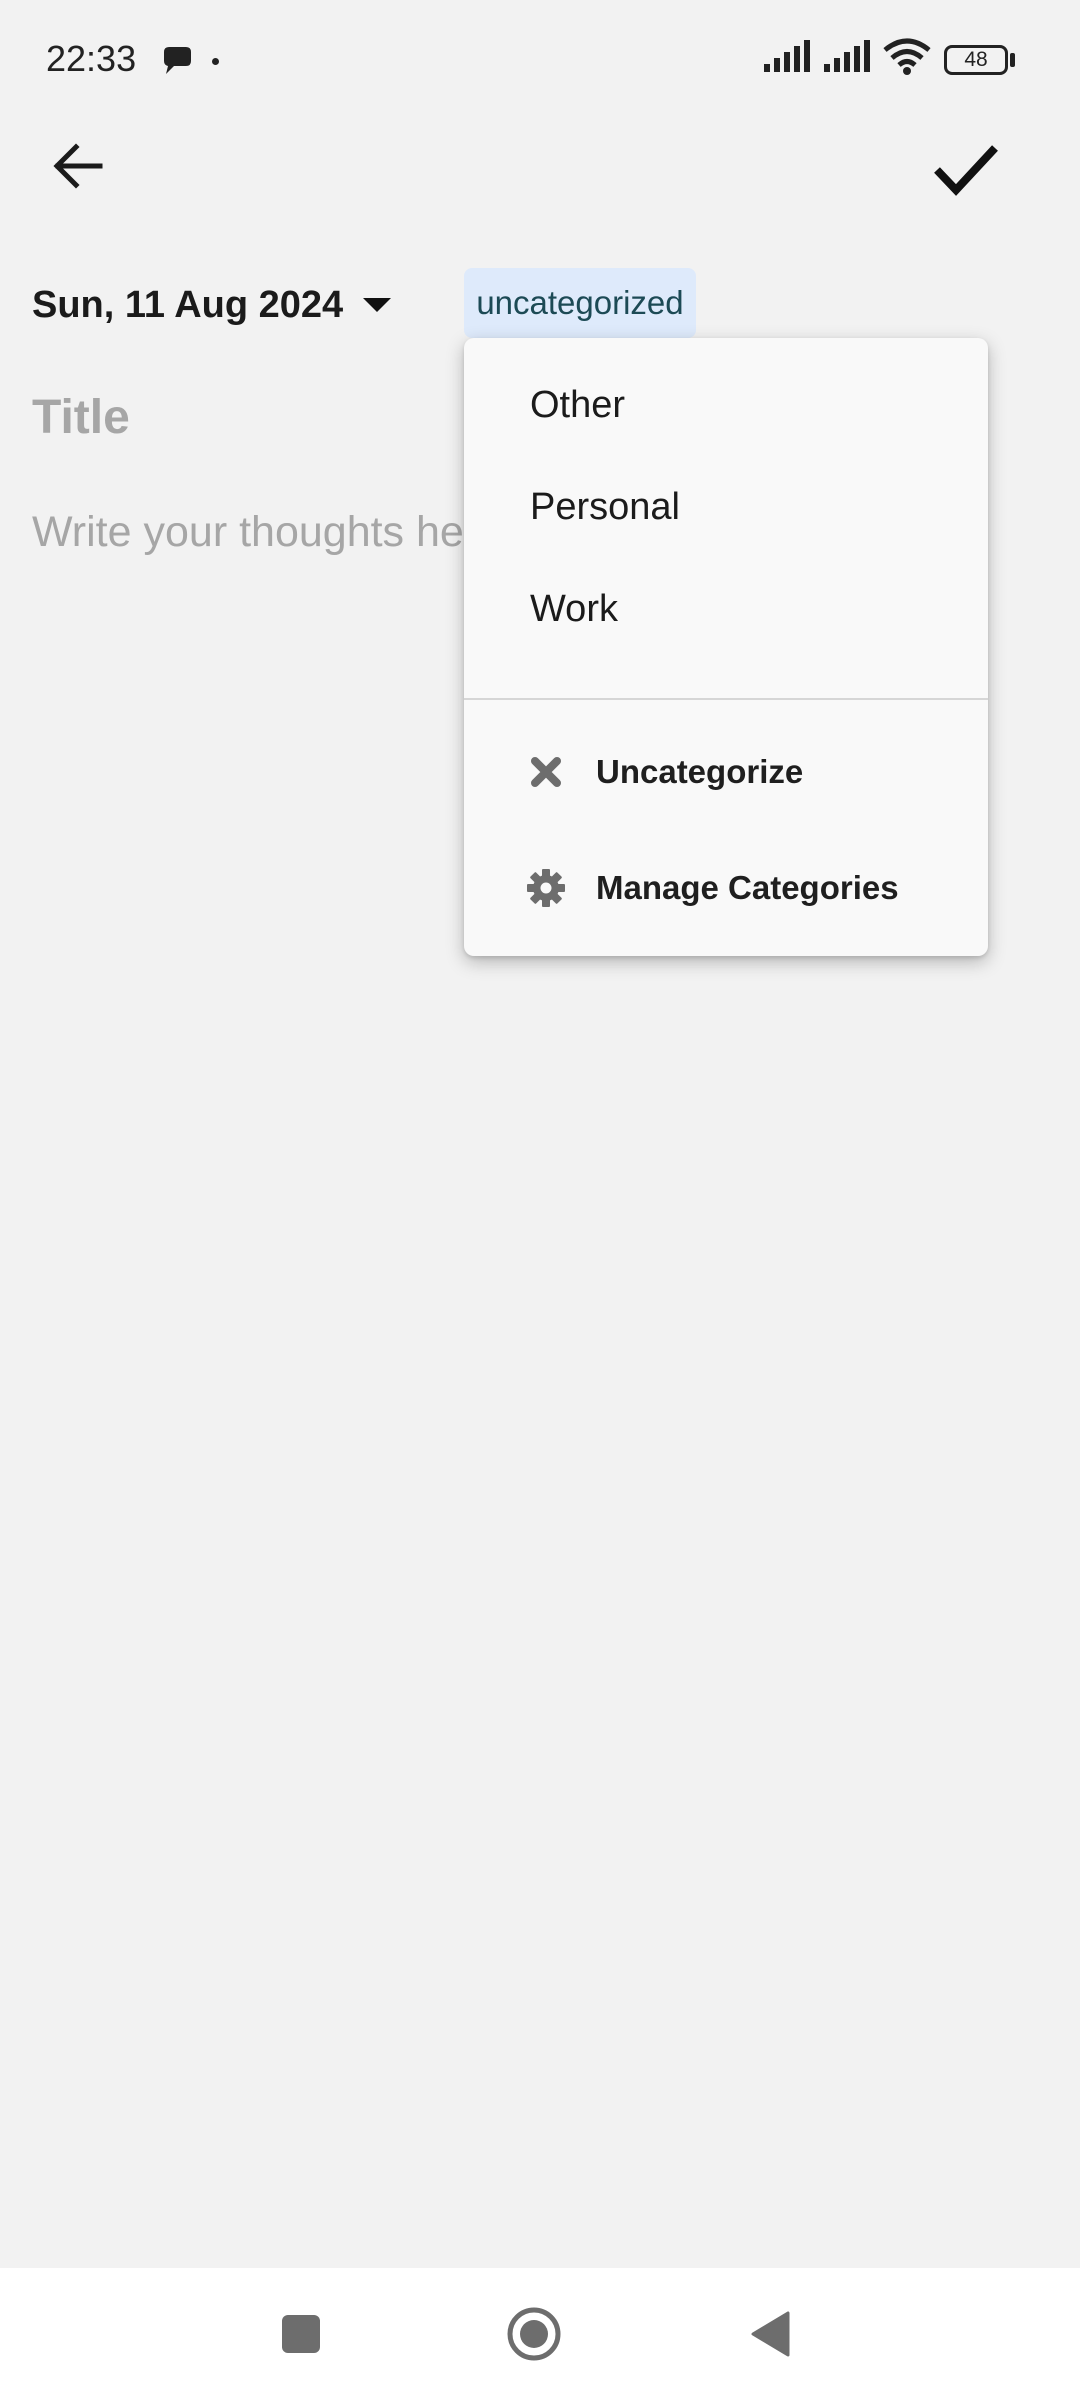 This screenshot has height=2400, width=1080. I want to click on menu-item-personal: Personal, so click(726, 531).